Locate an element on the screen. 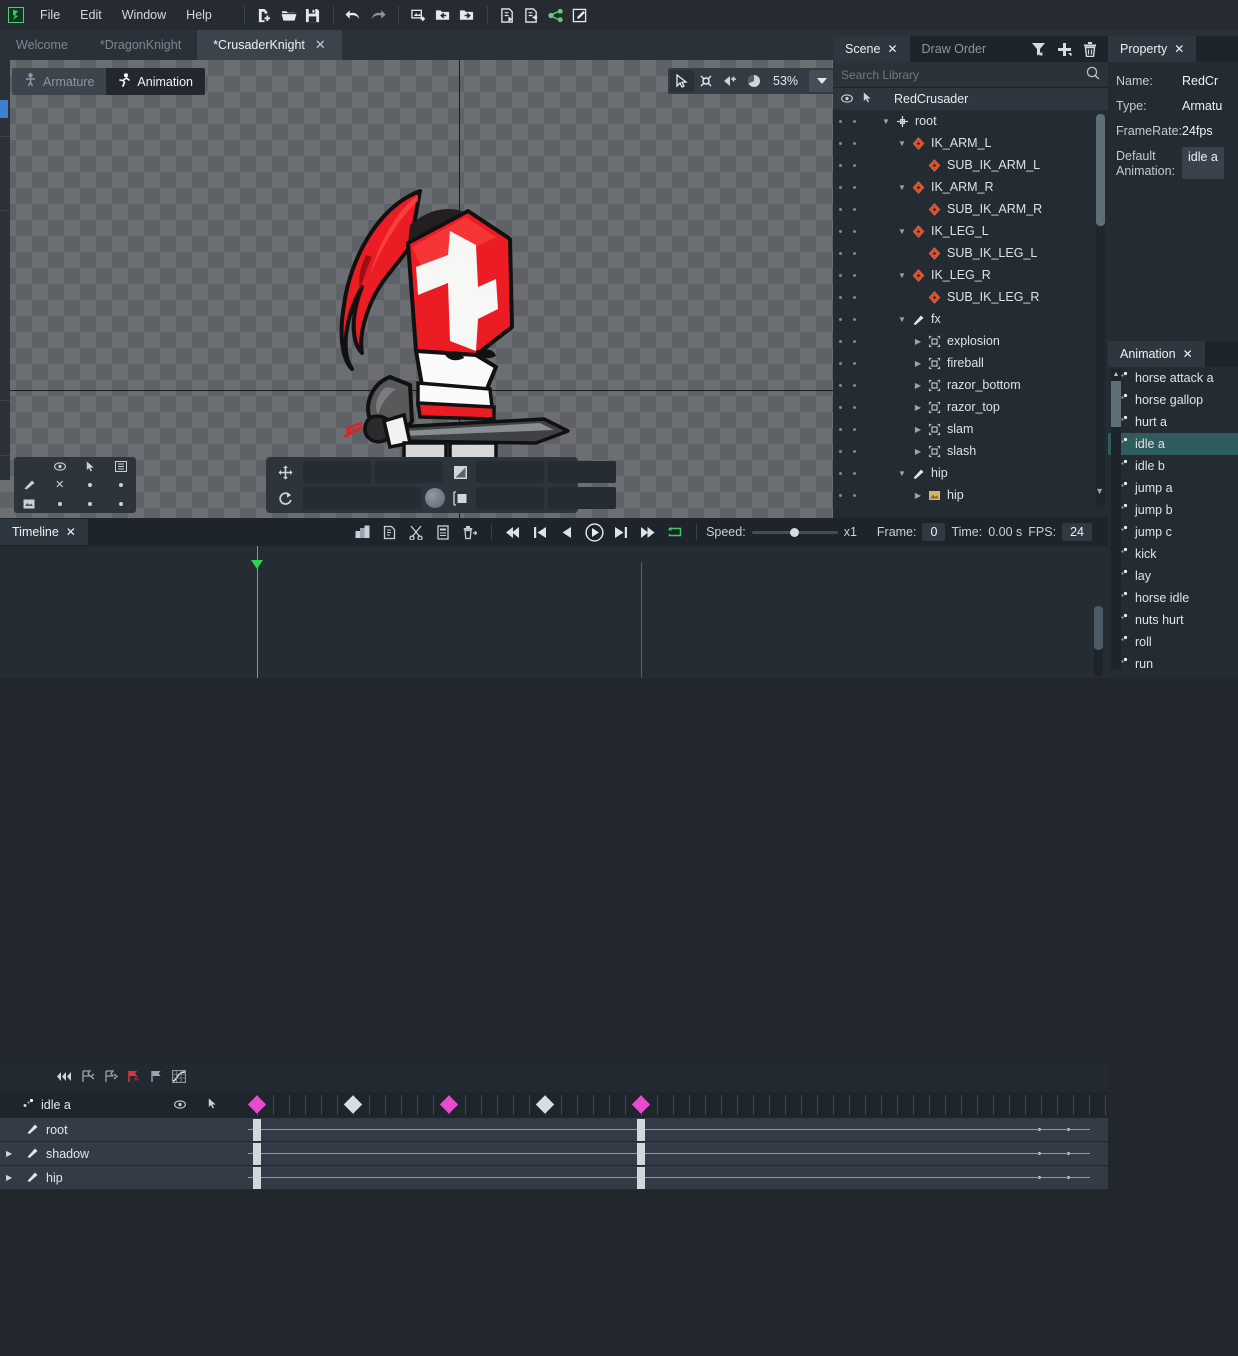 The width and height of the screenshot is (1238, 1356). scene-tree-row-fireball: ▶ fireball is located at coordinates (970, 363).